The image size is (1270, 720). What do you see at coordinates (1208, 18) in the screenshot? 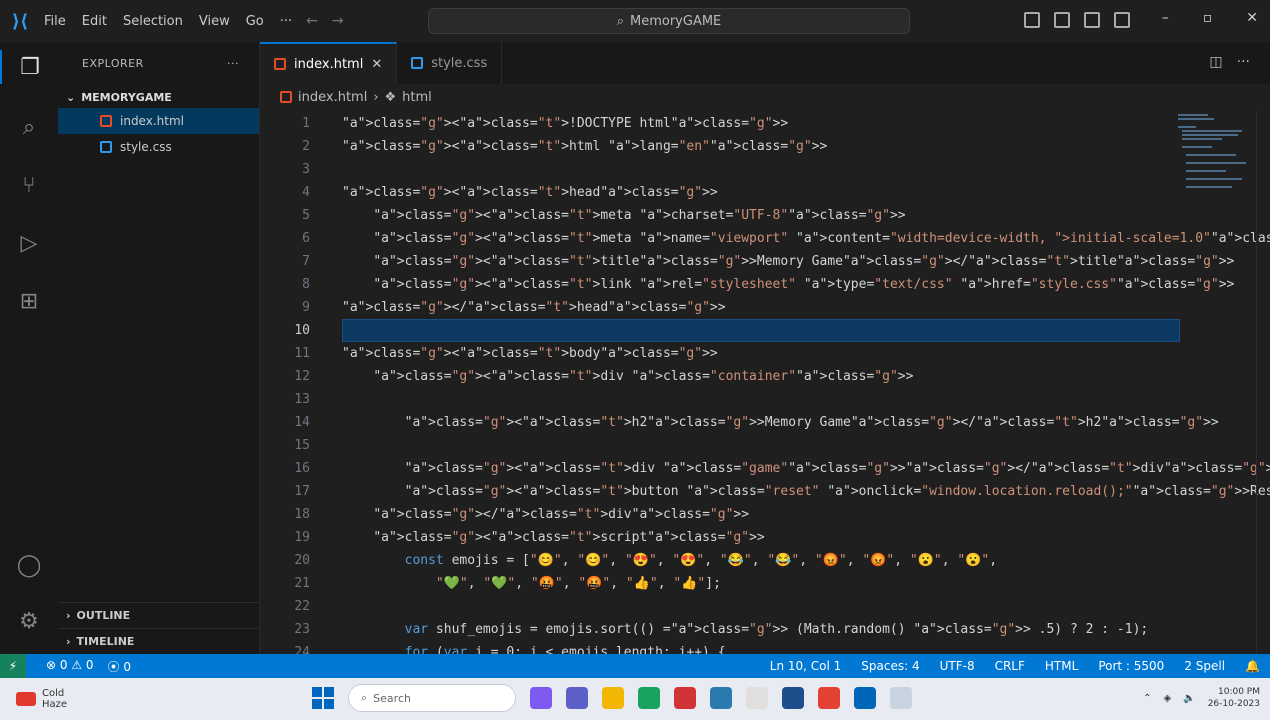
I see `maximize-icon: ▫` at bounding box center [1208, 18].